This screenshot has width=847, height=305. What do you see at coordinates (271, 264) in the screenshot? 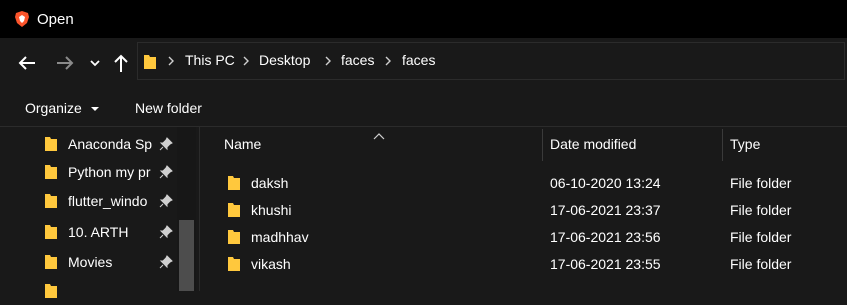
I see `file-name: vikash` at bounding box center [271, 264].